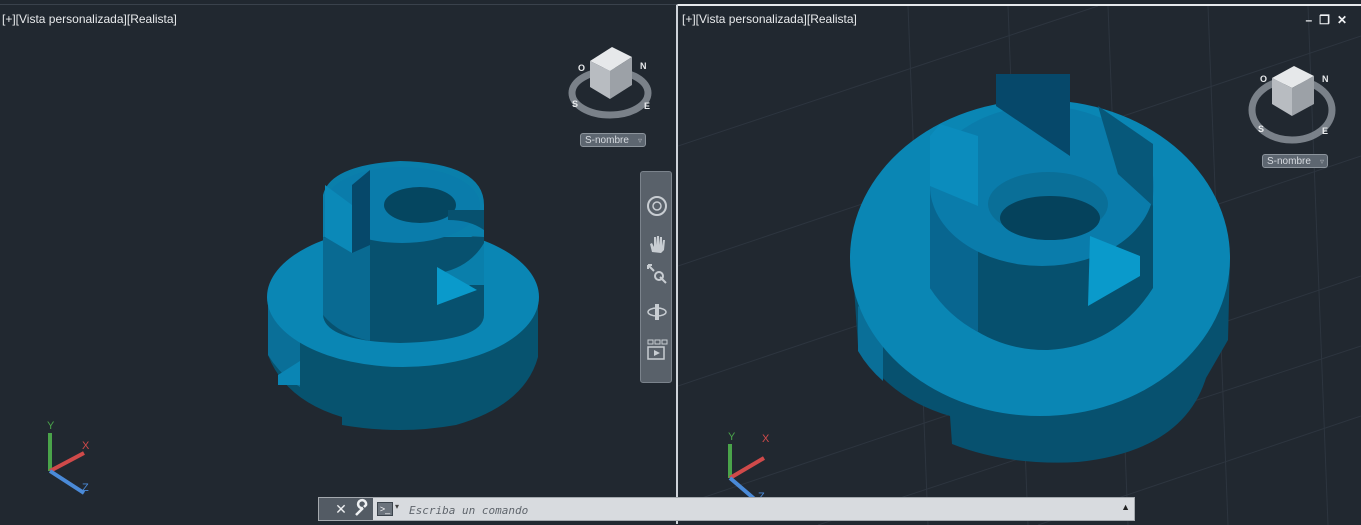 This screenshot has width=1361, height=525. Describe the element at coordinates (85, 488) in the screenshot. I see `axis-z-label: Z` at that location.